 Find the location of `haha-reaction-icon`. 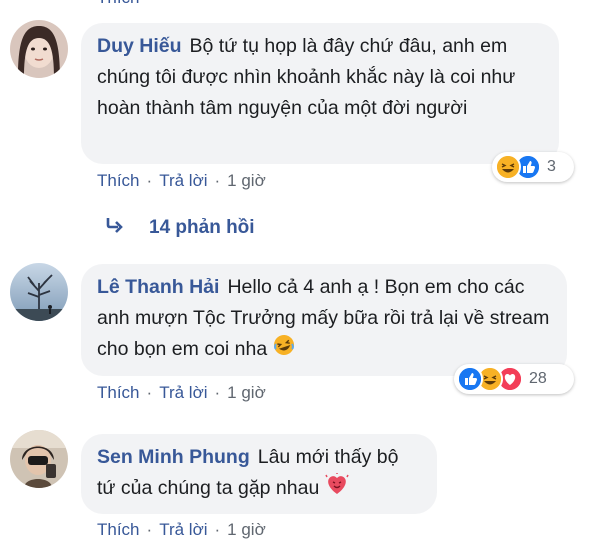

haha-reaction-icon is located at coordinates (508, 167).